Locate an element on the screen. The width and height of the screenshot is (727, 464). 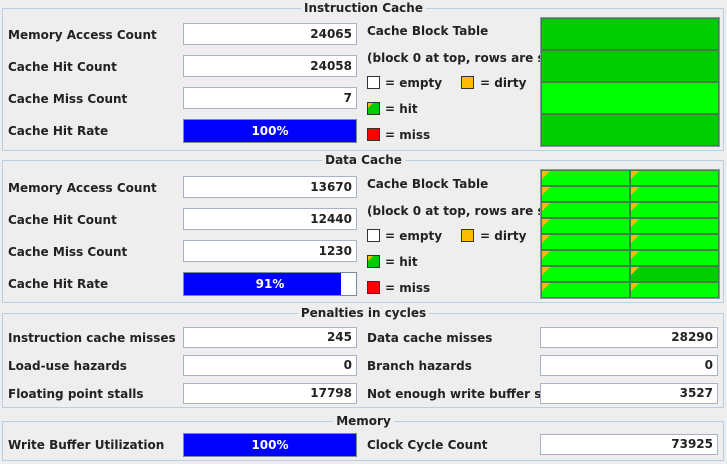
dc-rate-text: 91% is located at coordinates (270, 284).